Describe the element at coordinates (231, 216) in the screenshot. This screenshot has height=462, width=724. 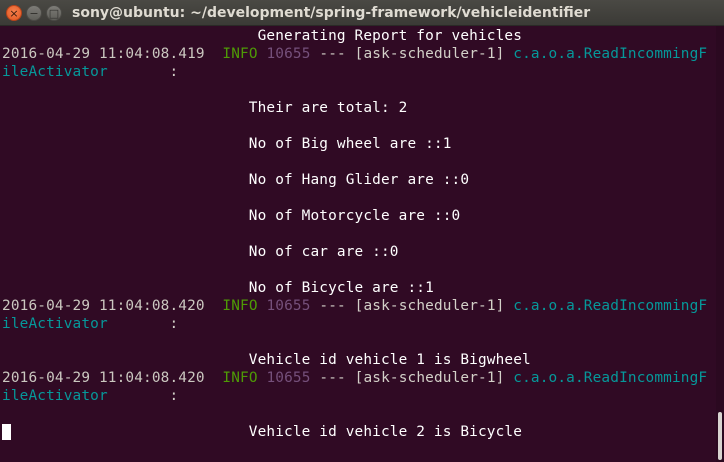
I see `report-motorcycle: No of Motorcycle are ::0` at that location.